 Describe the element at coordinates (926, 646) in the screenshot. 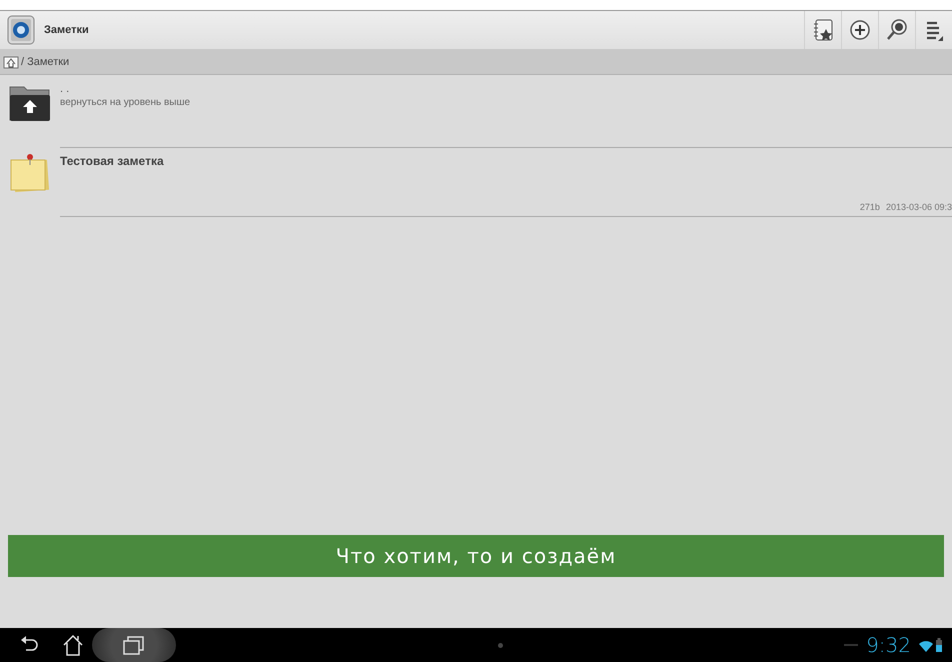

I see `wifi-icon` at that location.